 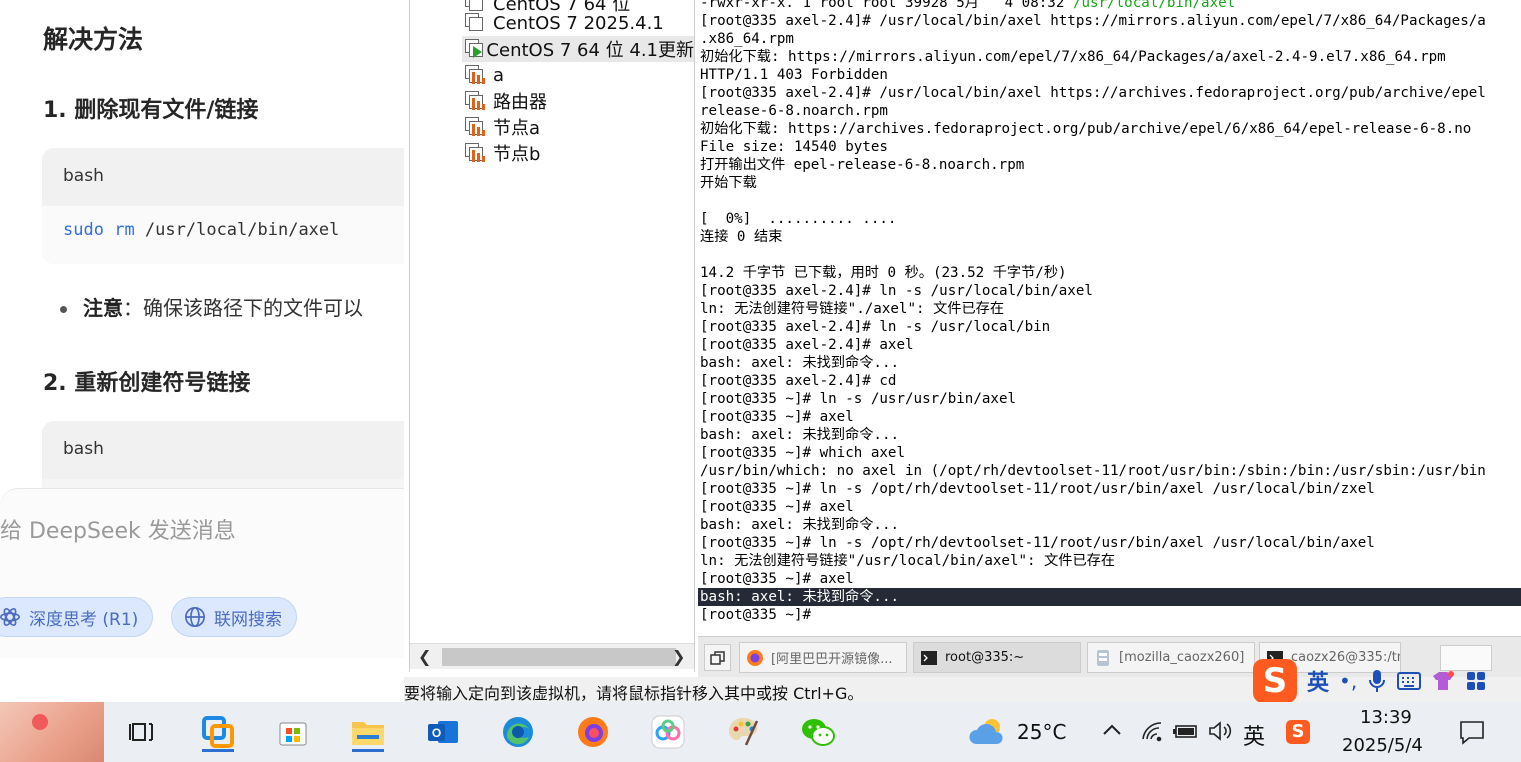 I want to click on scroll-right-icon: ❯, so click(x=678, y=656).